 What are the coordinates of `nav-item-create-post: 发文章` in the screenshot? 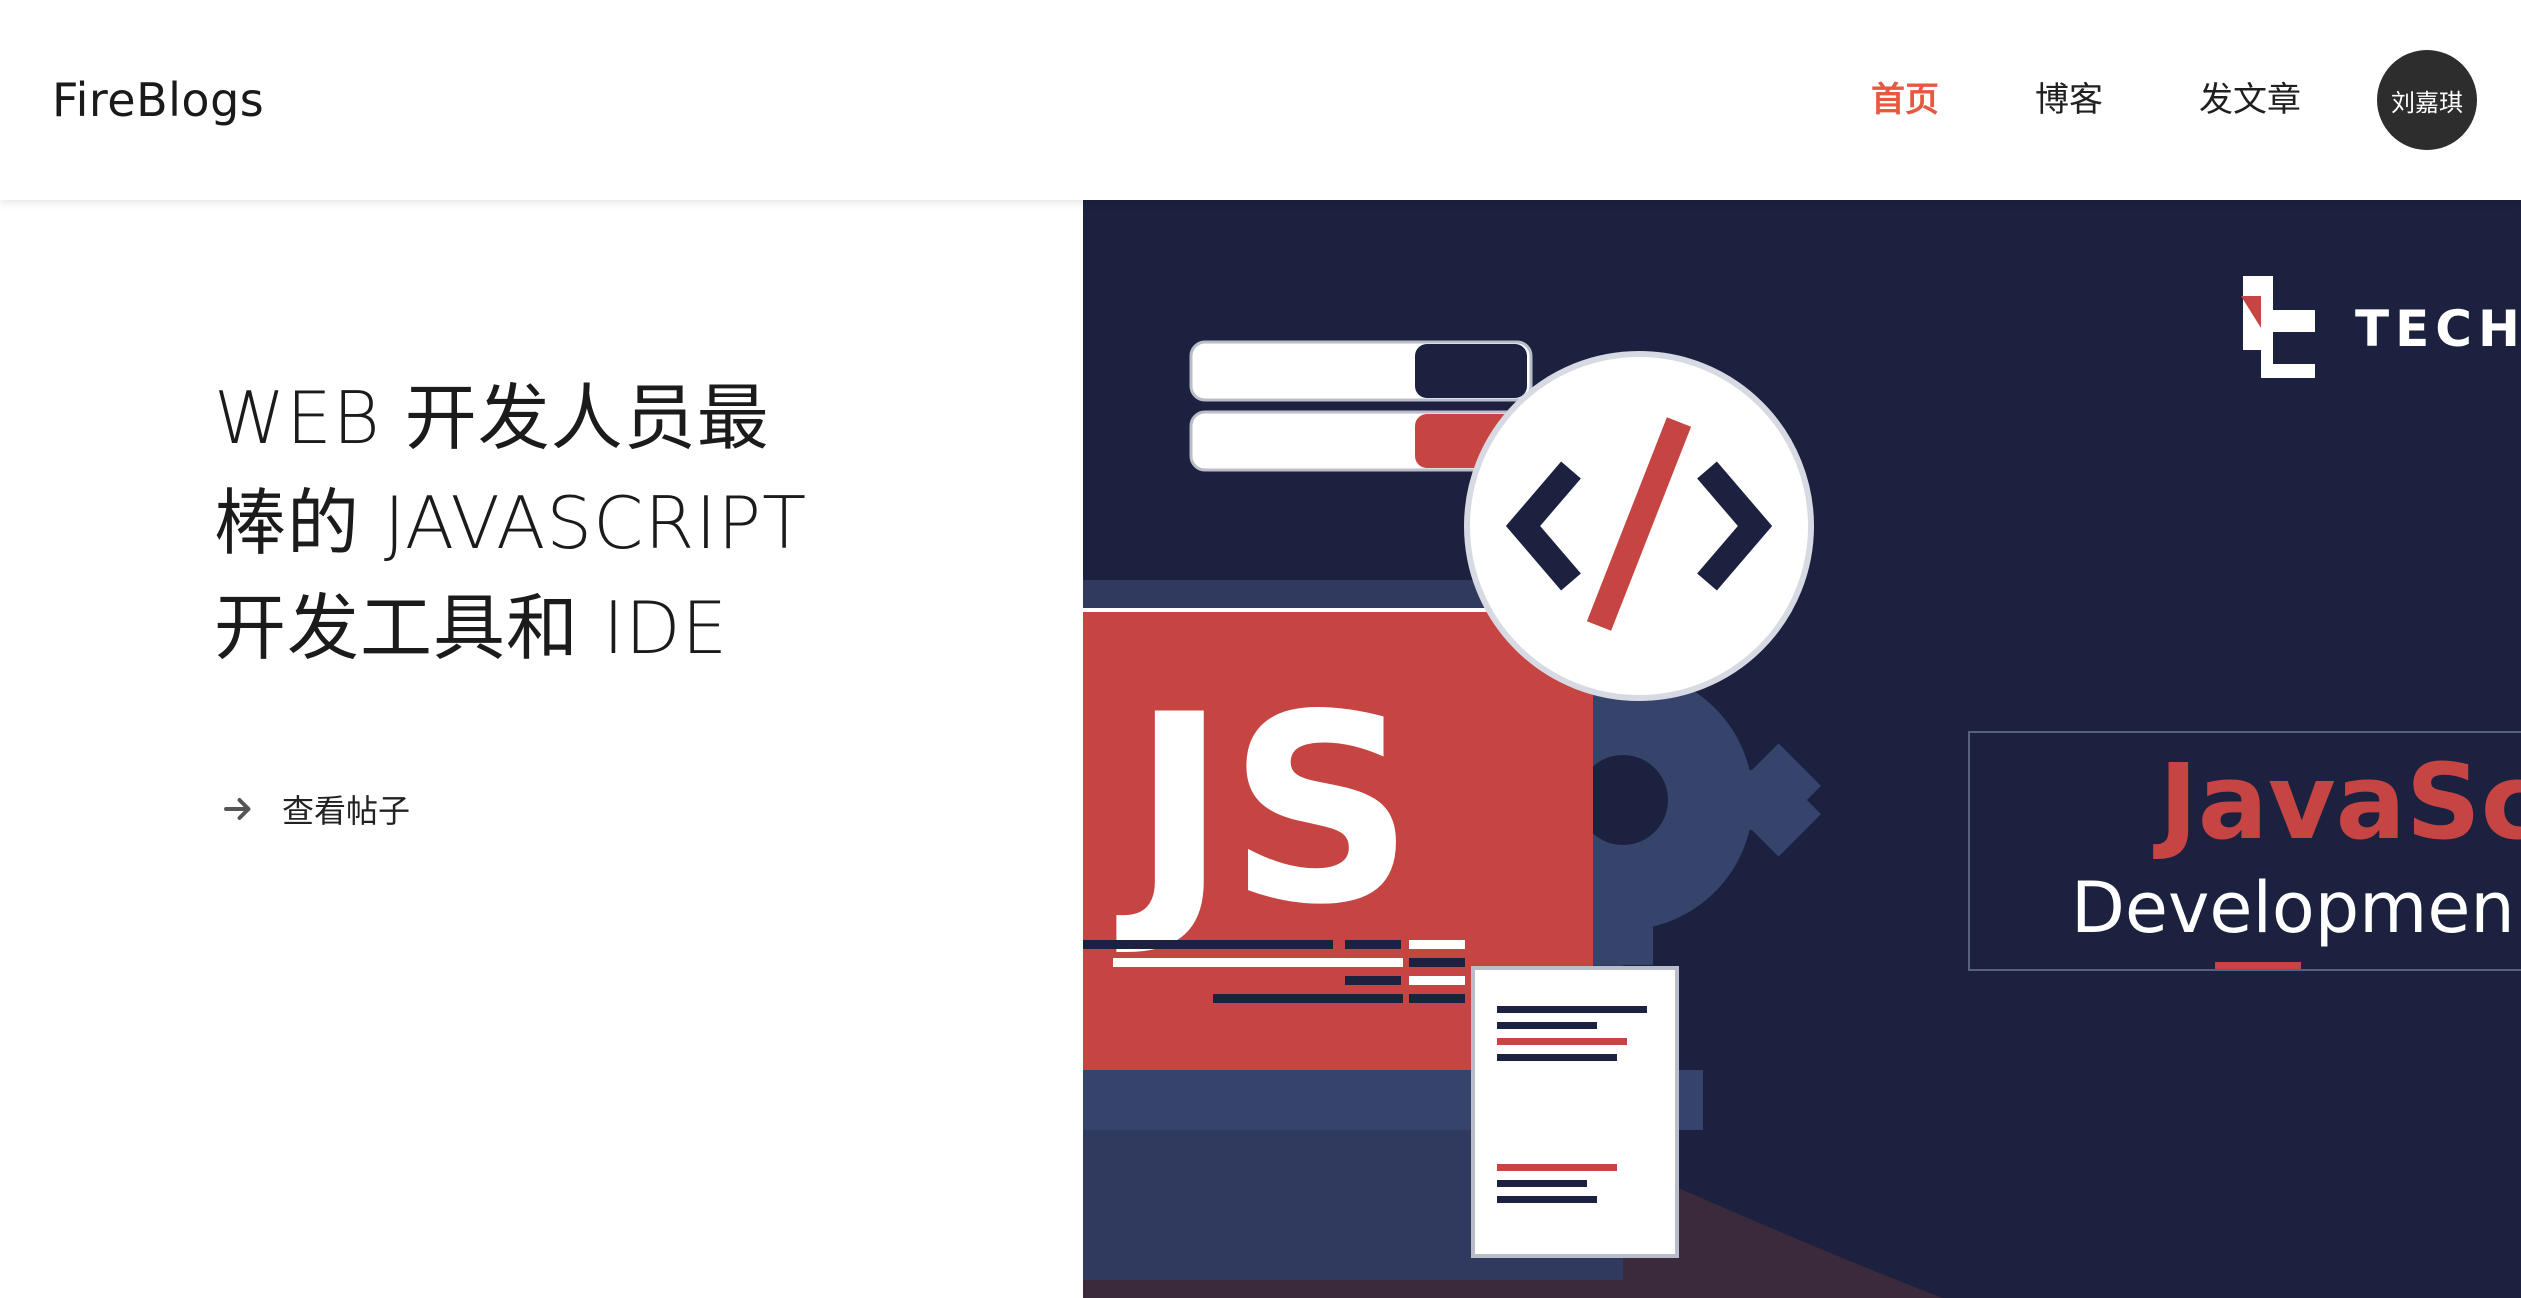 It's located at (2250, 100).